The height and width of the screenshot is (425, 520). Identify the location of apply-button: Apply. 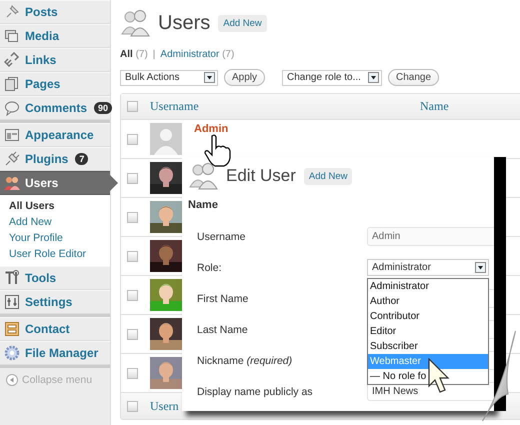
(245, 77).